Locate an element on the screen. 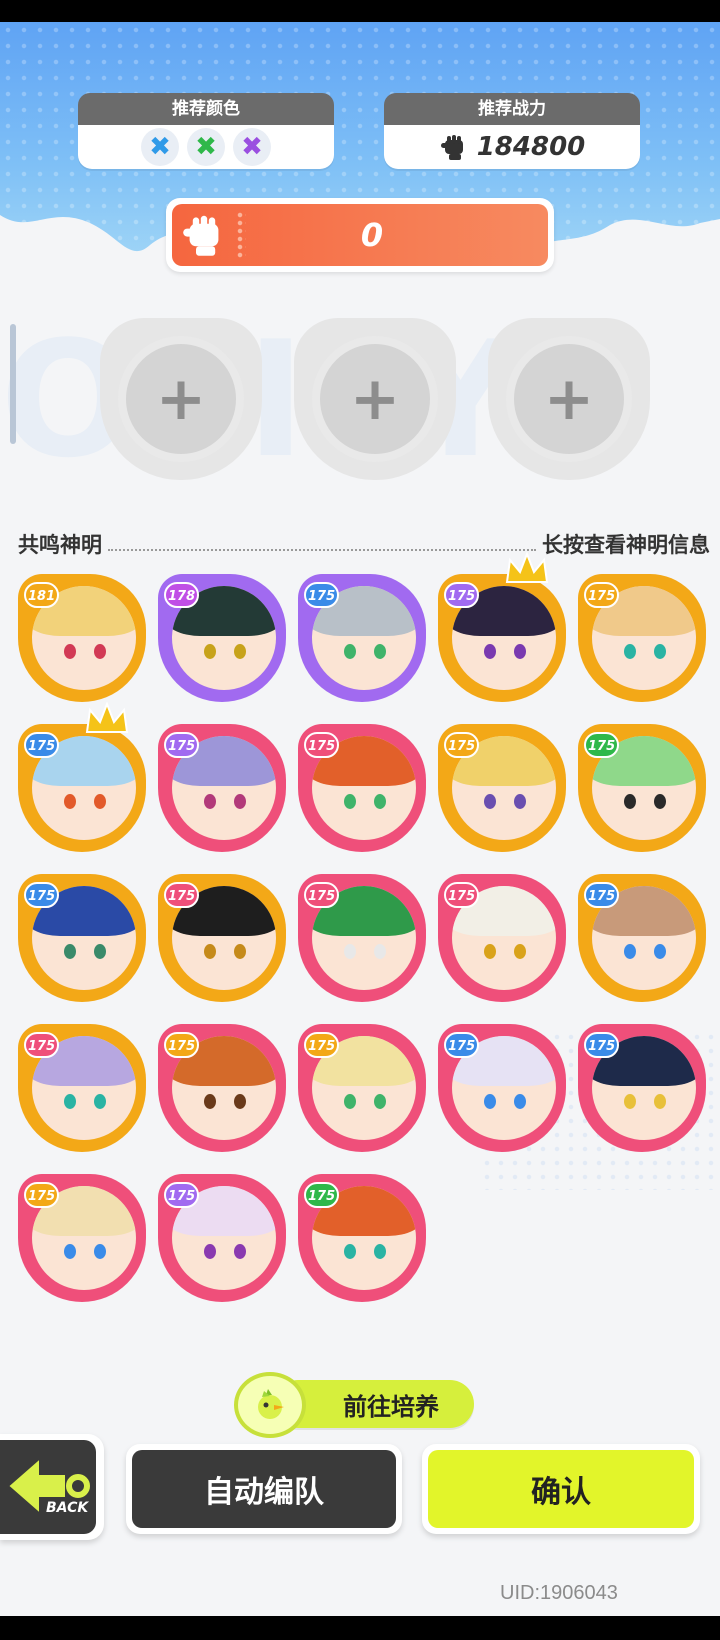 This screenshot has width=720, height=1640. nav-bar is located at coordinates (360, 1628).